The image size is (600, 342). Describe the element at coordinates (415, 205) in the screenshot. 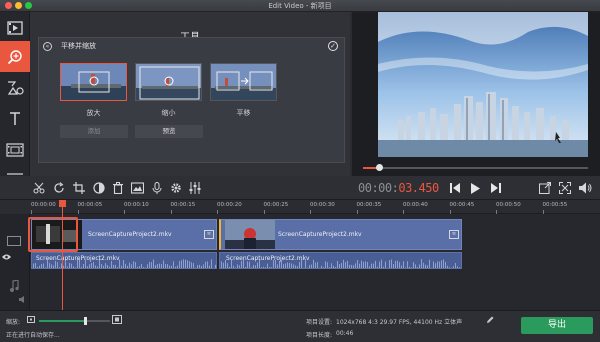

I see `timeline-tick-label: 00:00:40` at that location.